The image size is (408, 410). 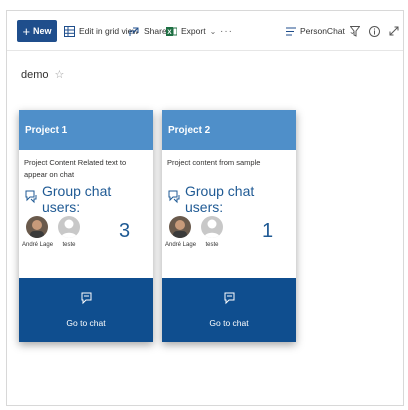 I want to click on new-button-label: New, so click(x=42, y=31).